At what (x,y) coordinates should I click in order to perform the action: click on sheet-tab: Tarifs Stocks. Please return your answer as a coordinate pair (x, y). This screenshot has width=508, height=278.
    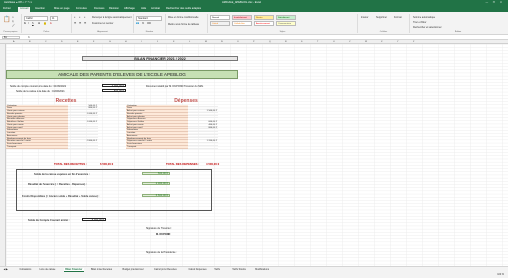
    Looking at the image, I should click on (239, 269).